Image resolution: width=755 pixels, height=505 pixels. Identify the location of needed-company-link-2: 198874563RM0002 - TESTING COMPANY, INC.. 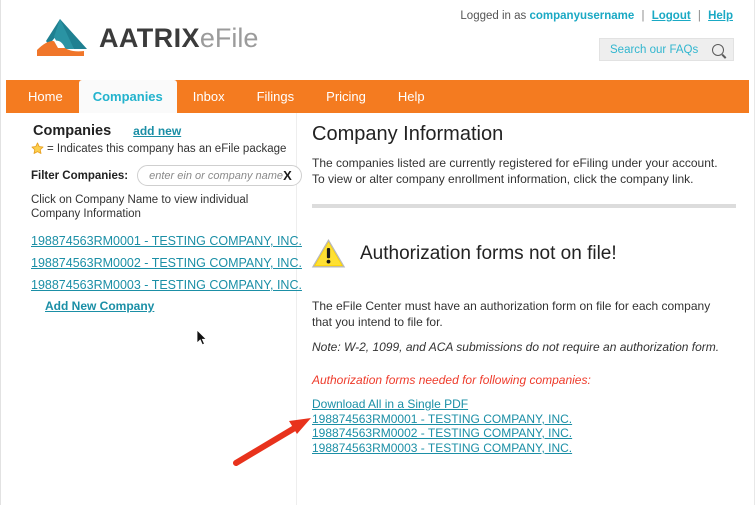
(442, 433).